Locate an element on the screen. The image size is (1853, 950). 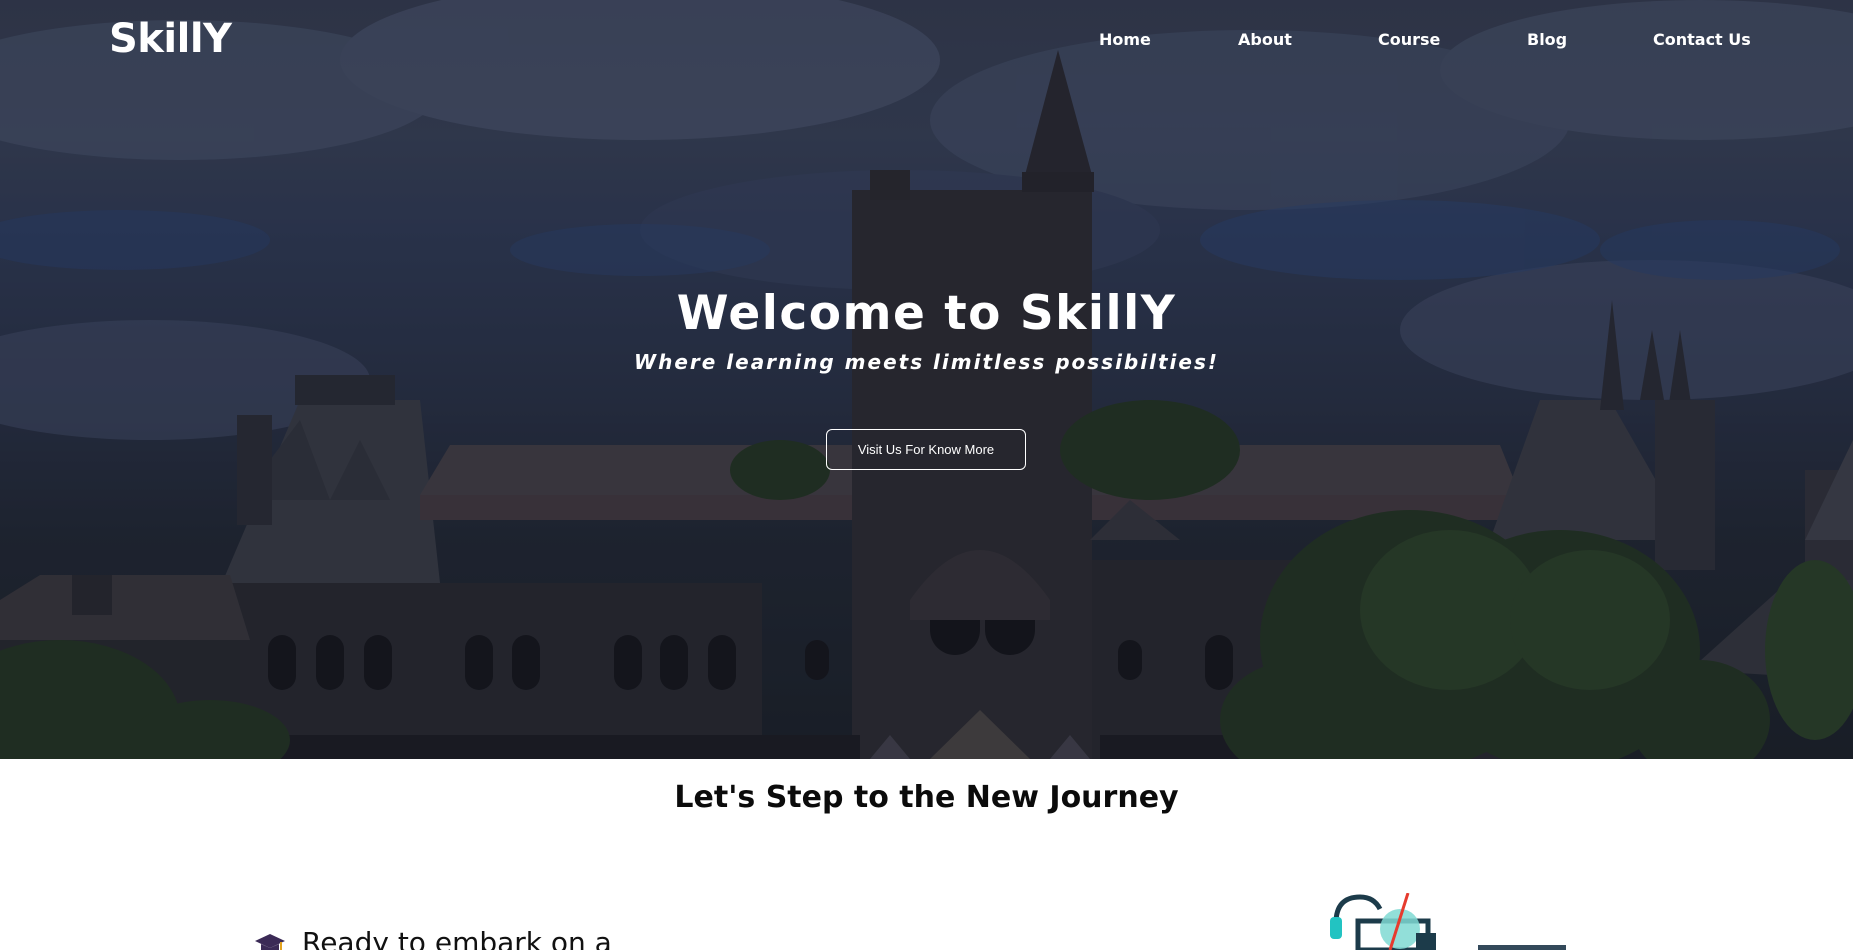
section-heading: Let's Step to the New Journey is located at coordinates (926, 797).